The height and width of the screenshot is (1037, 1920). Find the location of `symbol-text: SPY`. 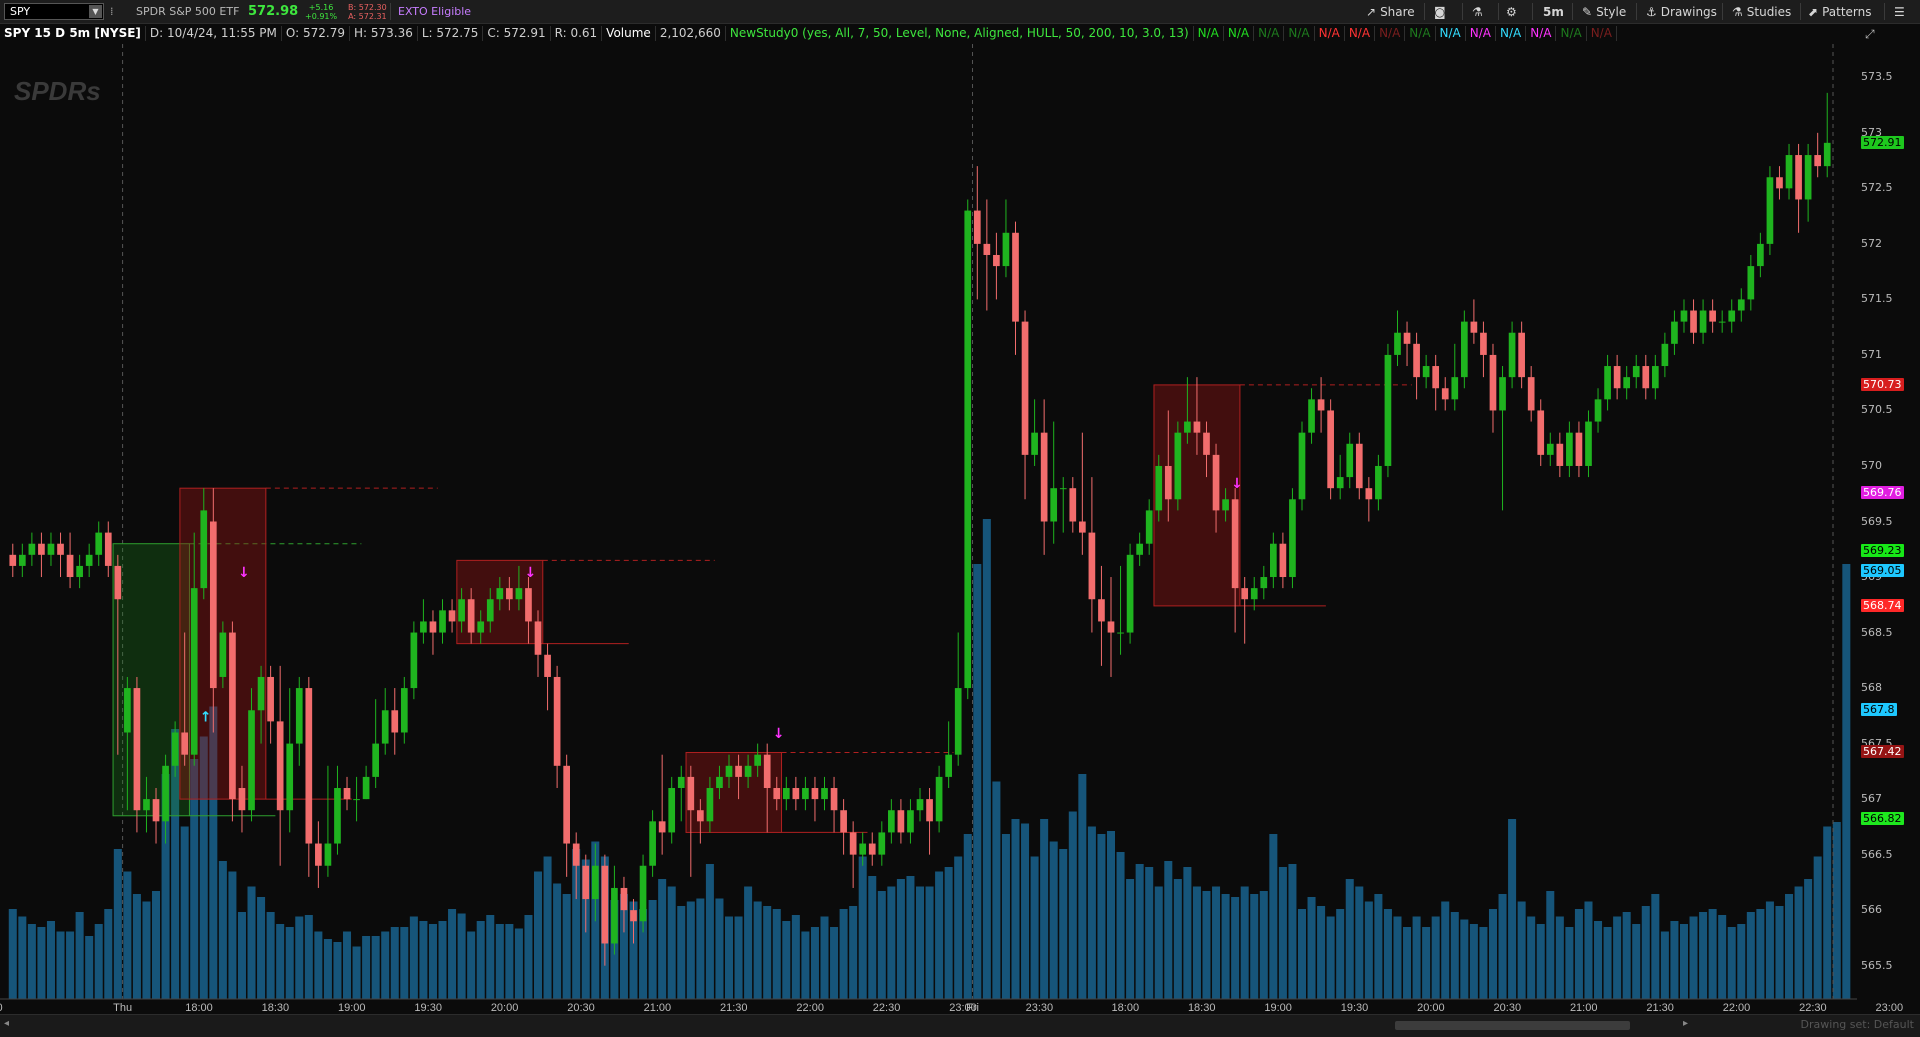

symbol-text: SPY is located at coordinates (20, 11).